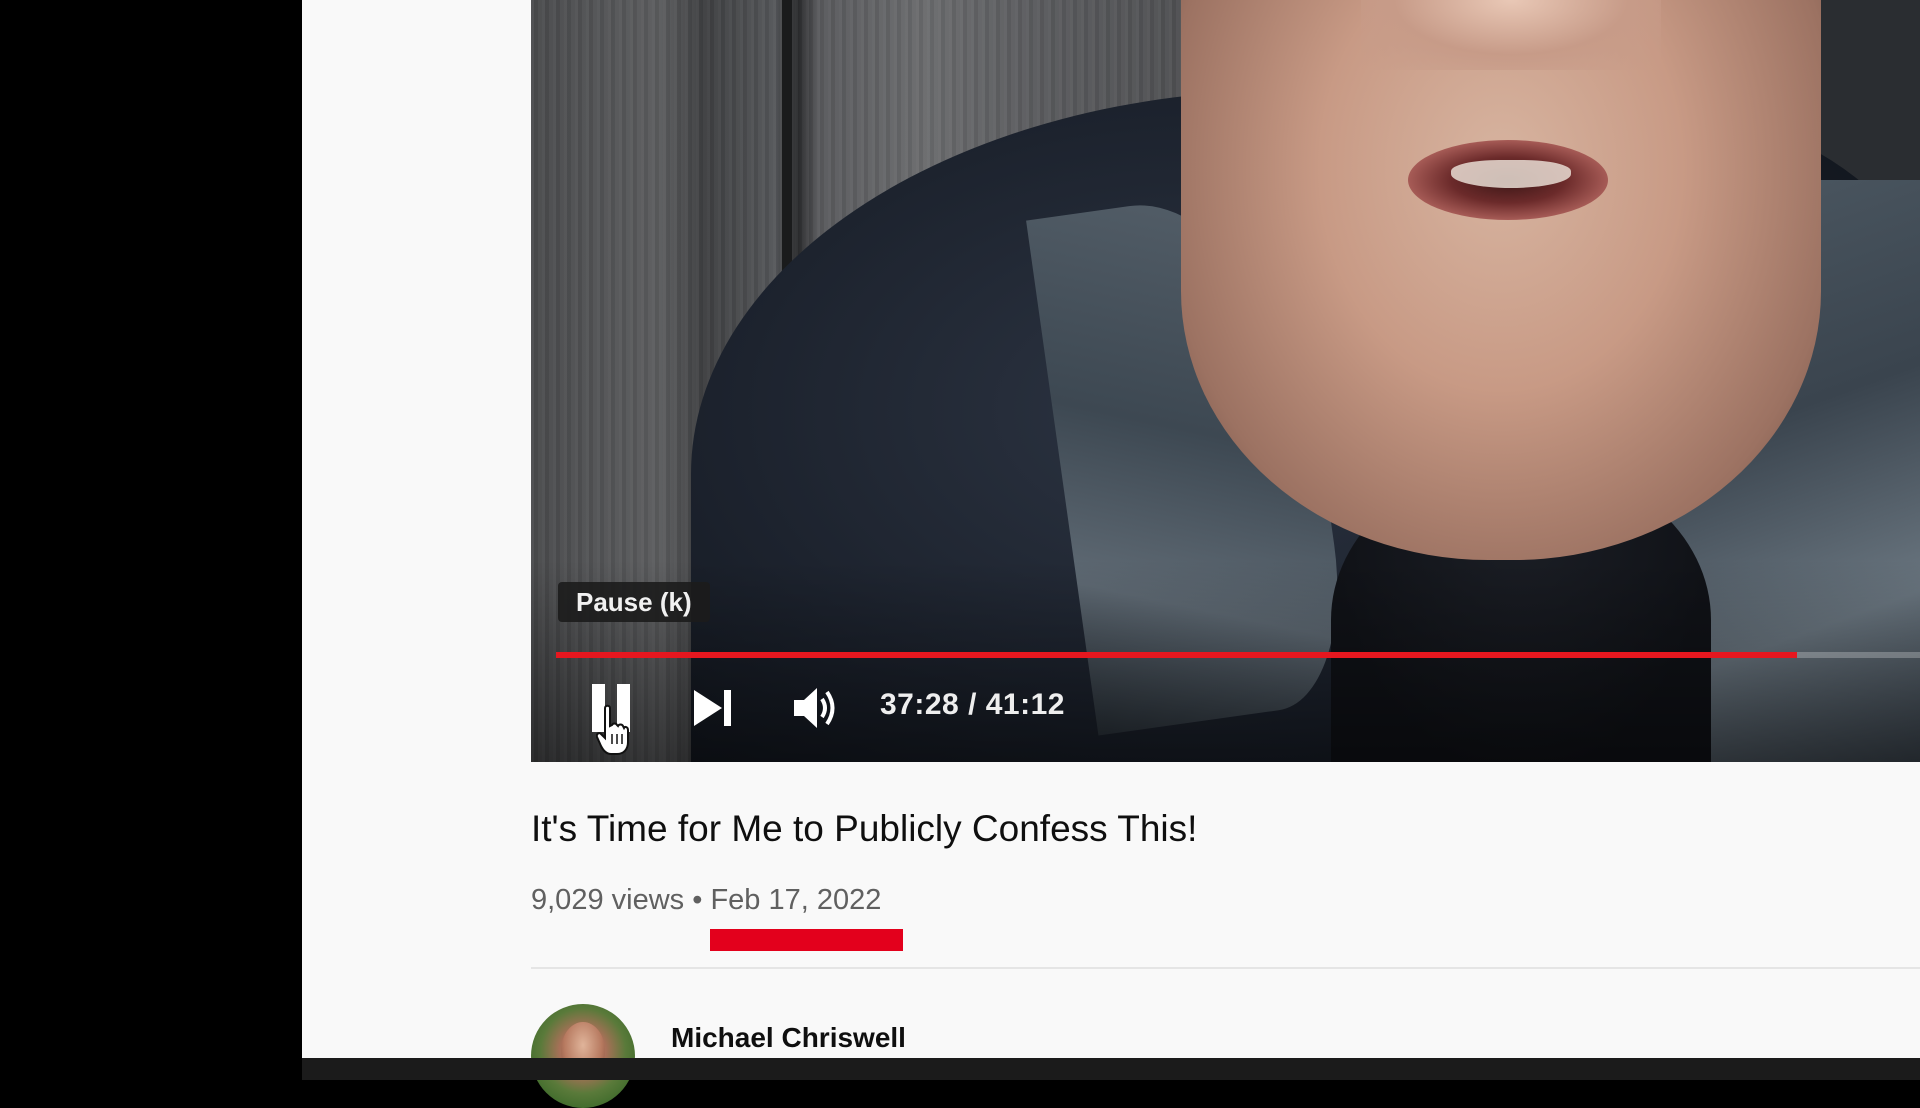 The height and width of the screenshot is (1108, 1920). I want to click on section-divider, so click(1225, 968).